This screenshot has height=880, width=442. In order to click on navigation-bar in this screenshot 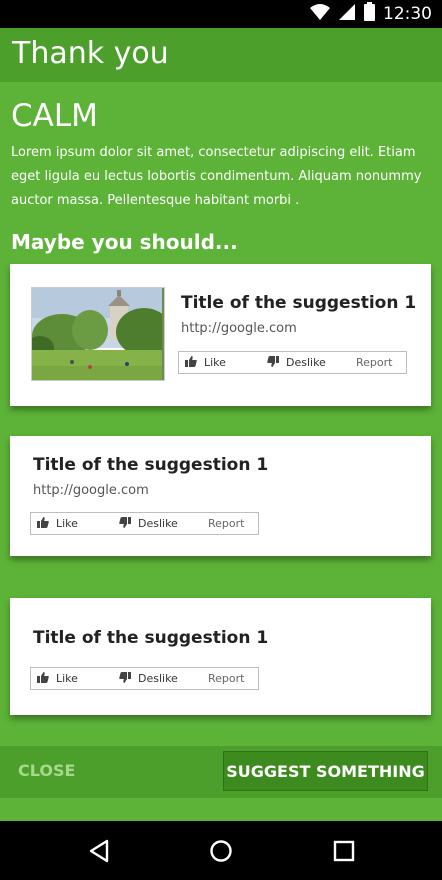, I will do `click(221, 850)`.